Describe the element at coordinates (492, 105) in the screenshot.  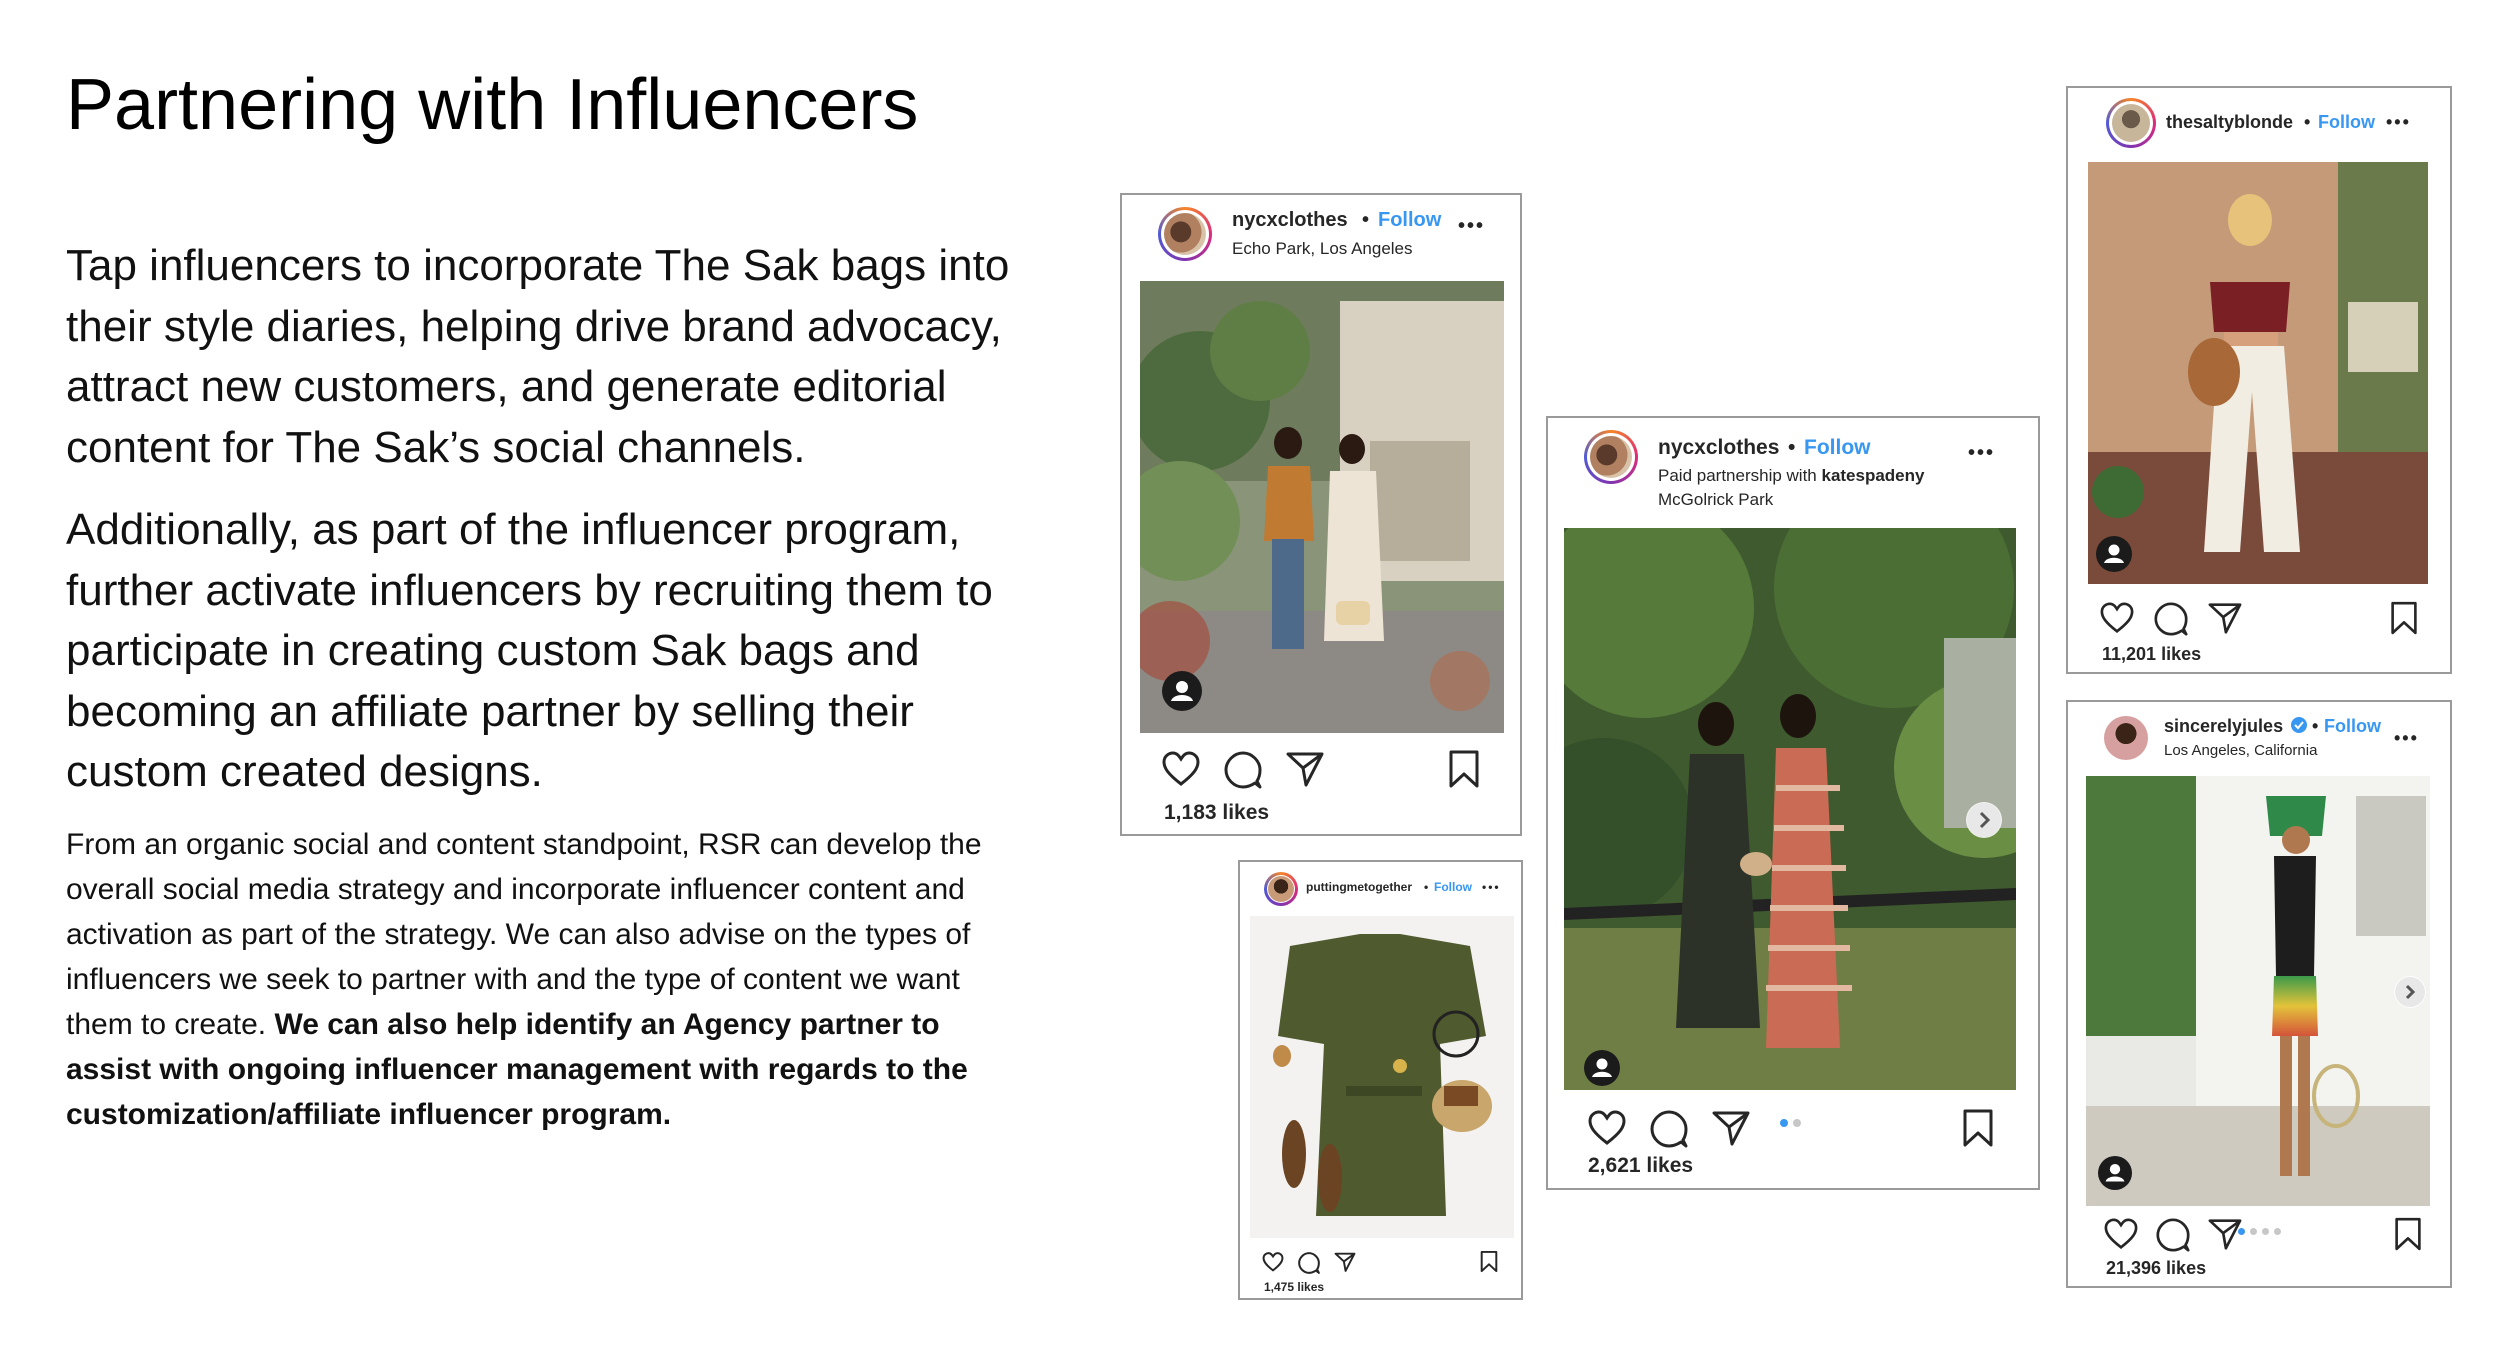
I see `slide-title: Partnering with Influencers` at that location.